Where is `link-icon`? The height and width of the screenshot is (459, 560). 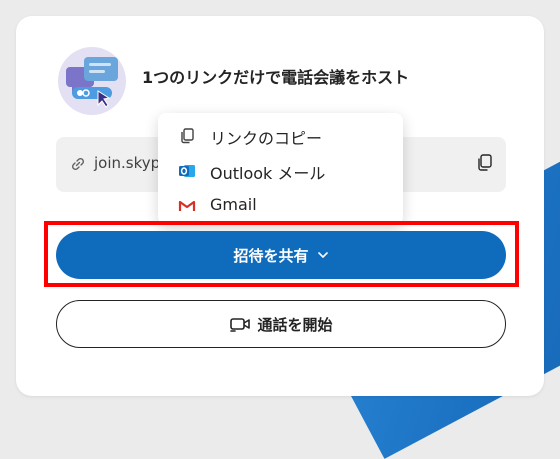 link-icon is located at coordinates (78, 164).